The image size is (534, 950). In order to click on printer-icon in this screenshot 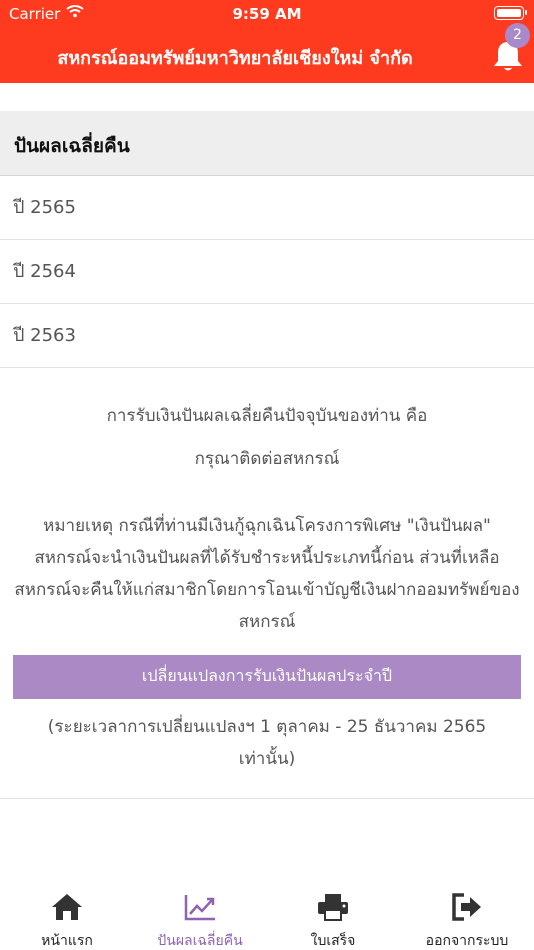, I will do `click(333, 907)`.